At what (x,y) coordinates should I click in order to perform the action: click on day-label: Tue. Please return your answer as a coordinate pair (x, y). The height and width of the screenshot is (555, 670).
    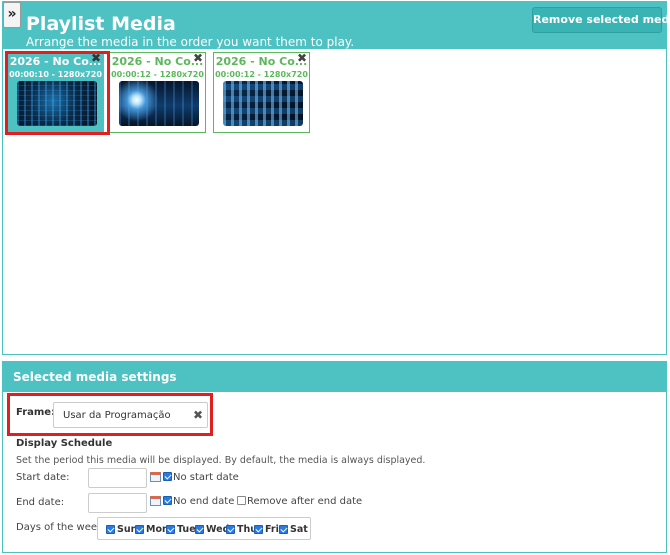
    Looking at the image, I should click on (186, 529).